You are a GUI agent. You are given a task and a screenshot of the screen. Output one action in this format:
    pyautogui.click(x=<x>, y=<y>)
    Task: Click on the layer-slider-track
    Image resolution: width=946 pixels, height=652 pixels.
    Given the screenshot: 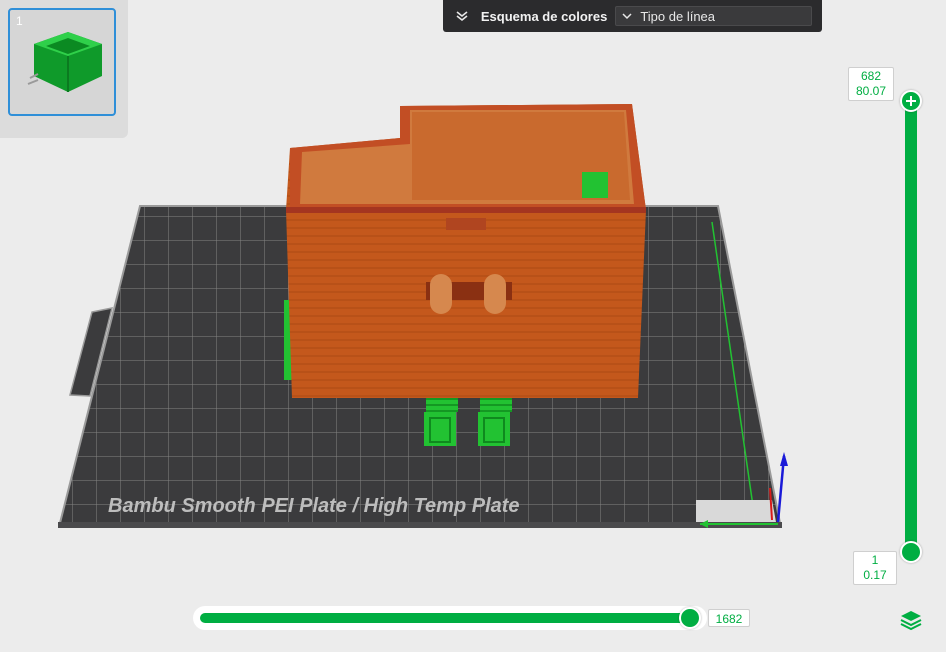 What is the action you would take?
    pyautogui.click(x=911, y=326)
    